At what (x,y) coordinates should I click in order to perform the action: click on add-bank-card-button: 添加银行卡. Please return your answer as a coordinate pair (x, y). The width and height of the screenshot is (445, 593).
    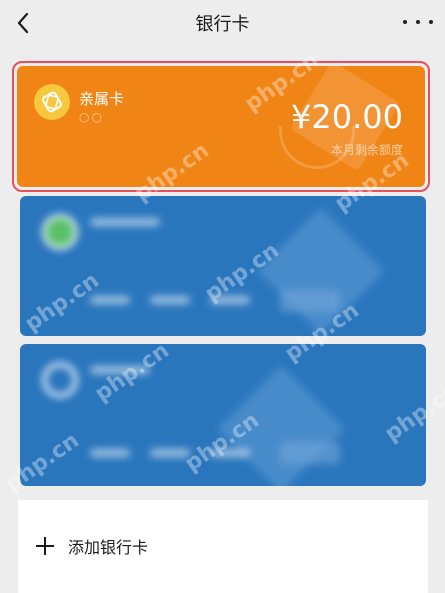
    Looking at the image, I should click on (92, 546).